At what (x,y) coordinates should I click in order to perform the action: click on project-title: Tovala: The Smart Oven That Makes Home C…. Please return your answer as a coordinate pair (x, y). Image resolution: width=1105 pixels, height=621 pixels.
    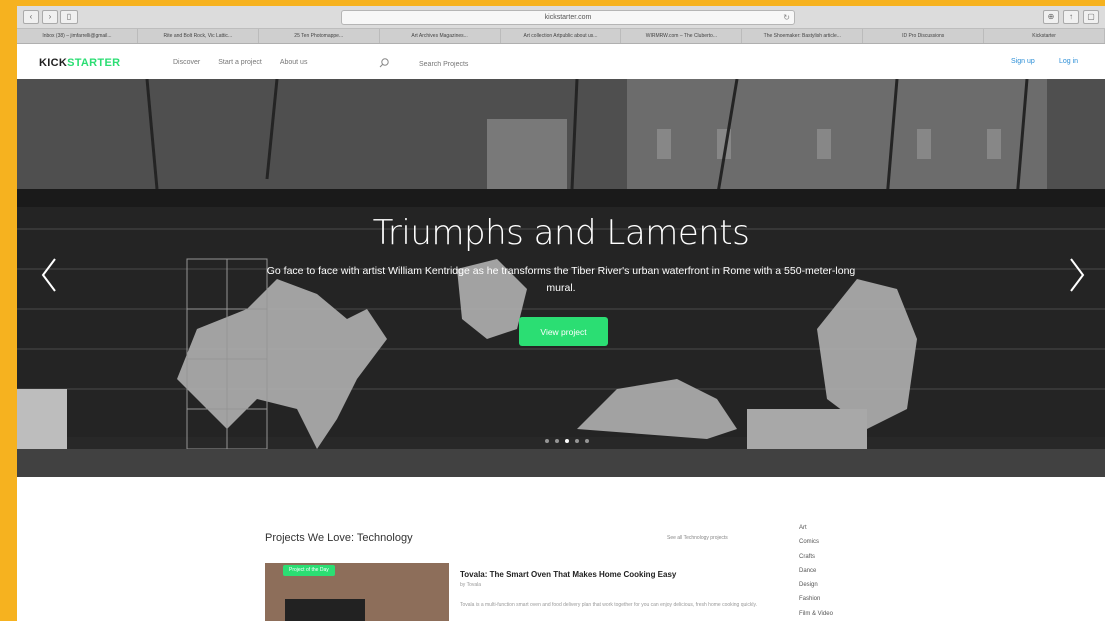
    Looking at the image, I should click on (568, 574).